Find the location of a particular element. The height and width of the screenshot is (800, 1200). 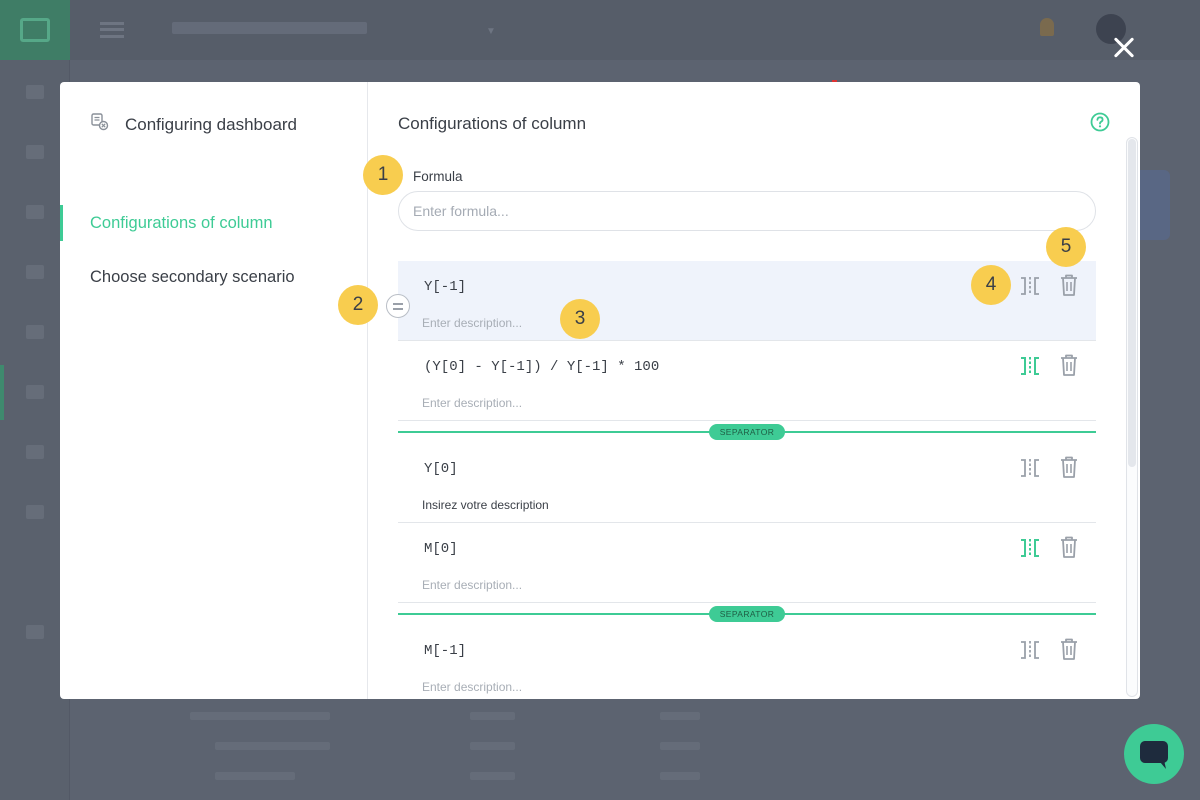

row-formula: (Y[0] - Y[-1]) / Y[-1] * 100 is located at coordinates (541, 367).